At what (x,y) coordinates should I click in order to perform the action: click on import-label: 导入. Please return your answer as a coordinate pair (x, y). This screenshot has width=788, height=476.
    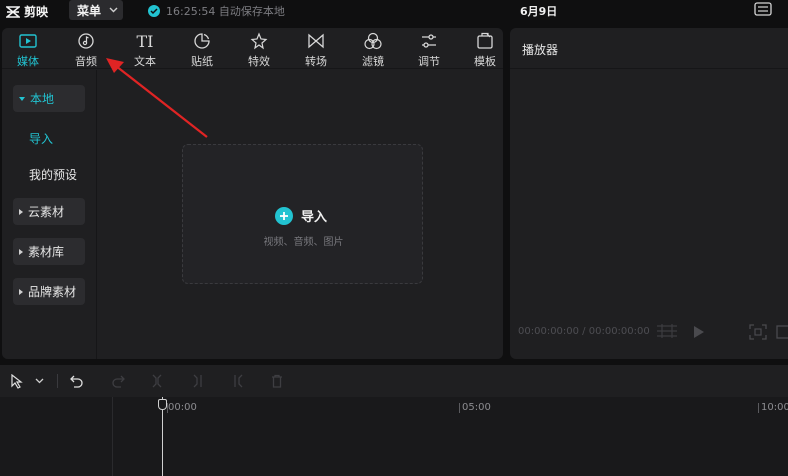
    Looking at the image, I should click on (314, 217).